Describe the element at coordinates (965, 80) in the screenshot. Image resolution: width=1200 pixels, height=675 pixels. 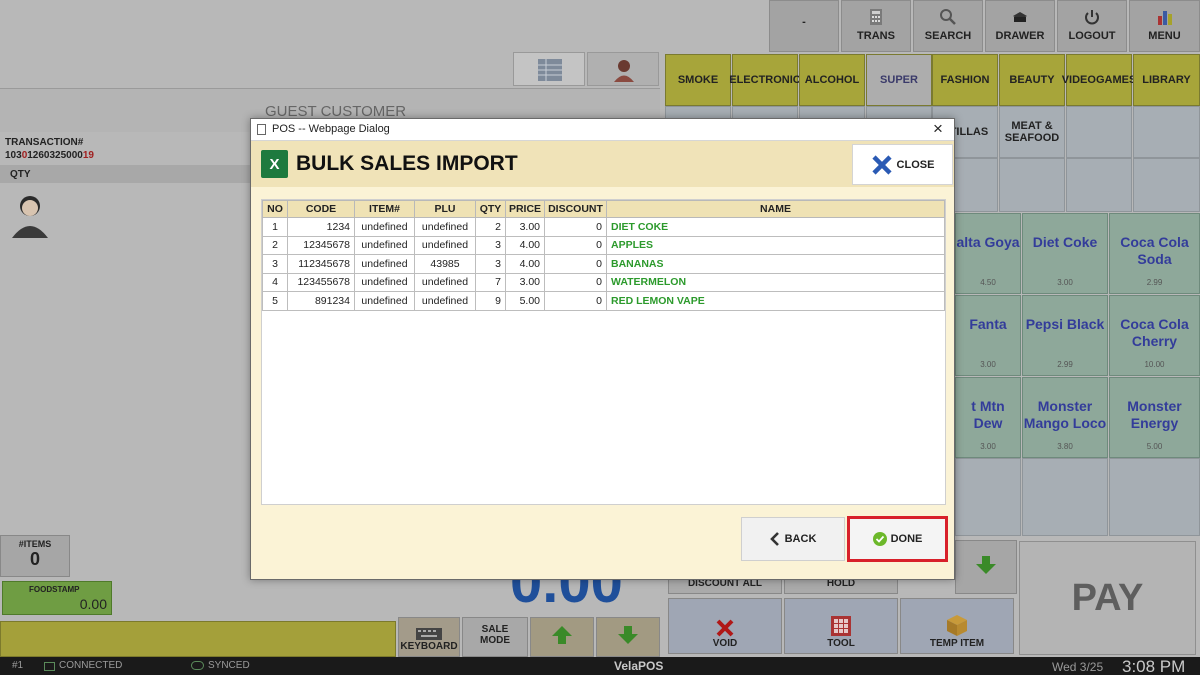
I see `category-fashion: FASHION` at that location.